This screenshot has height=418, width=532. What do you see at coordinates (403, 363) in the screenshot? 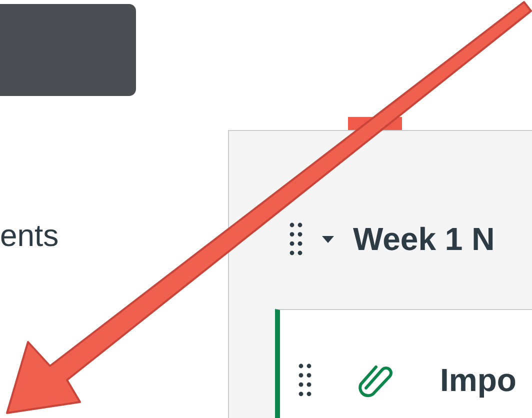
I see `module-item: Impo` at bounding box center [403, 363].